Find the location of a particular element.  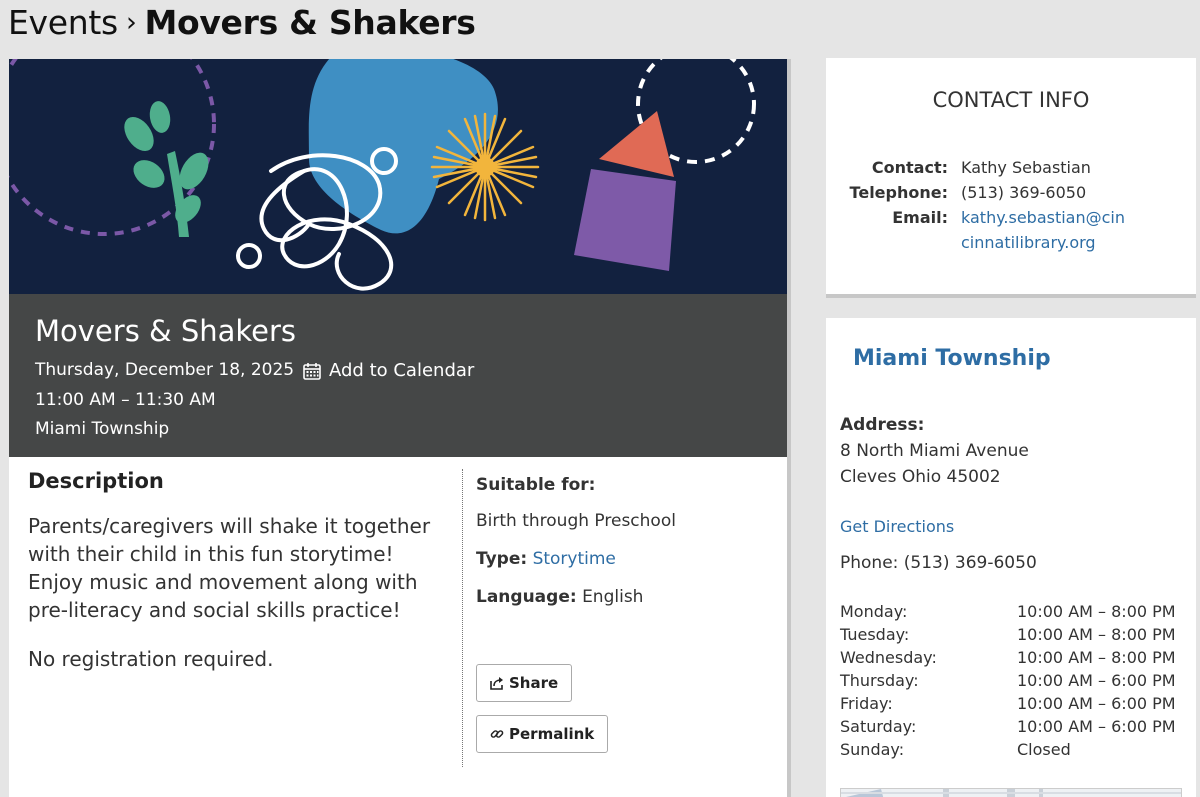

suitable-for-value: Birth through Preschool is located at coordinates (576, 521).